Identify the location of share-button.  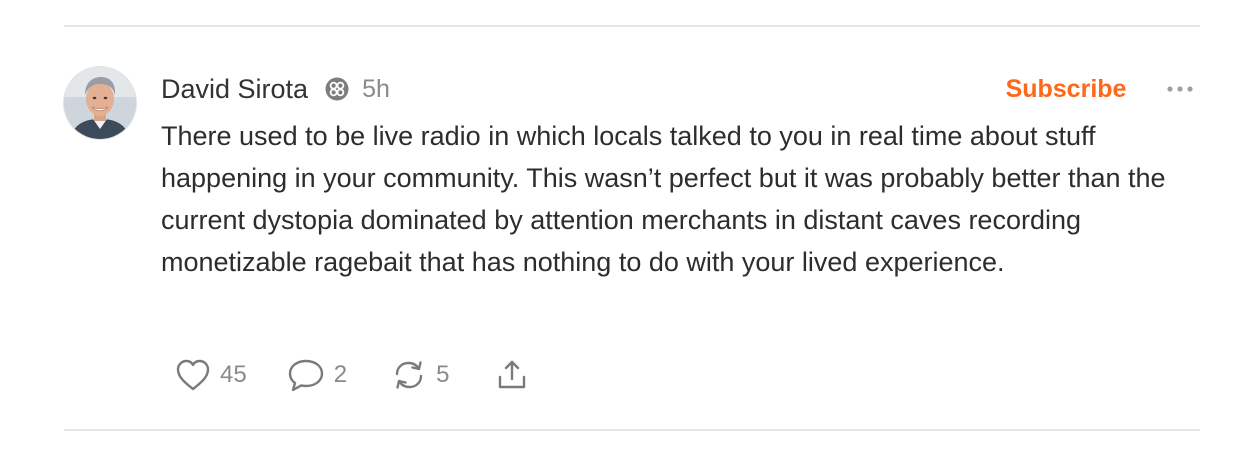
(512, 375).